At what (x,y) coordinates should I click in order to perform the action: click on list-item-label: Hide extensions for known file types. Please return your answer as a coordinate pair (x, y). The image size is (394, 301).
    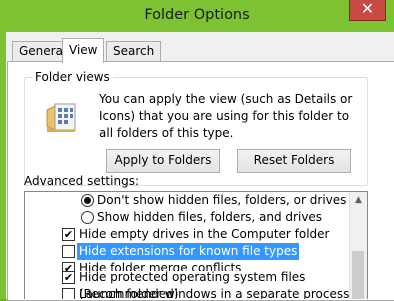
    Looking at the image, I should click on (188, 251).